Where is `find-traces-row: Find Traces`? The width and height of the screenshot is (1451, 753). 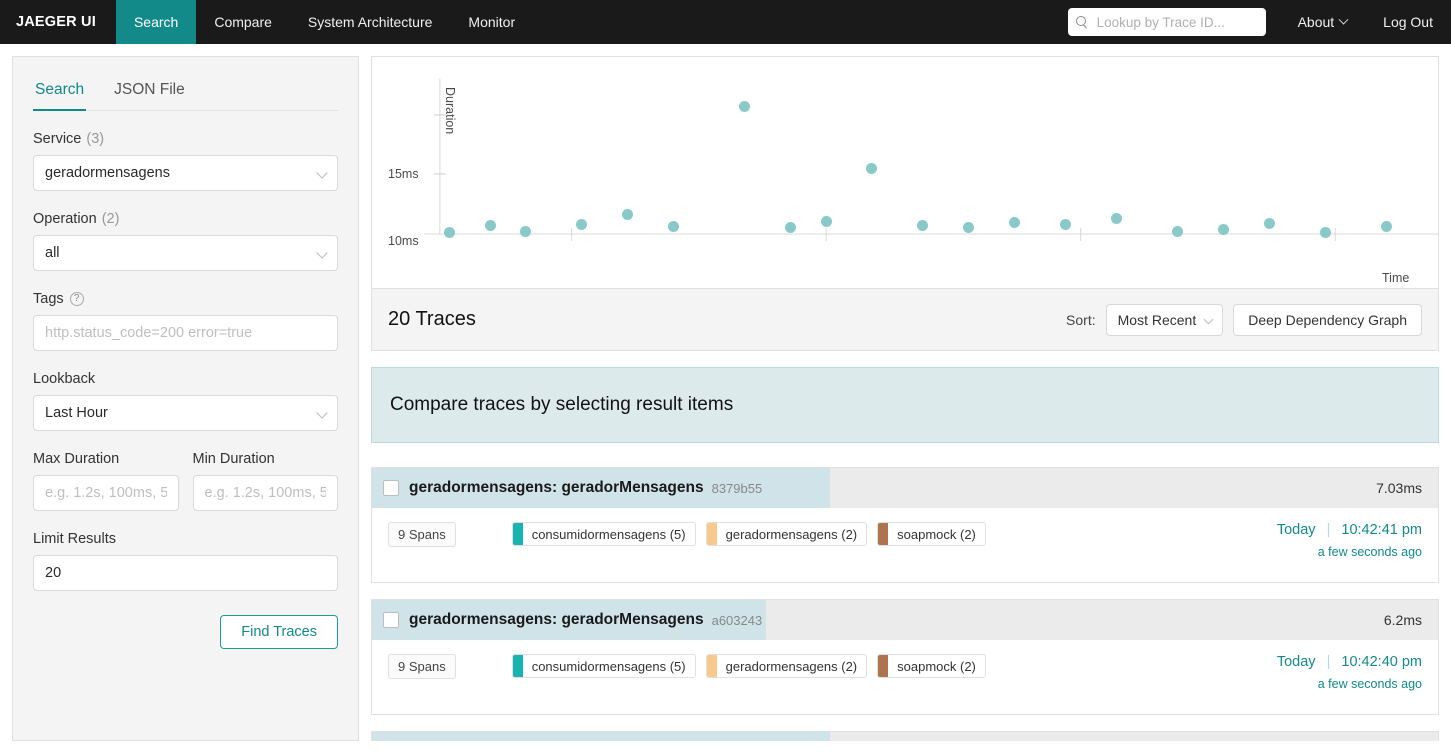 find-traces-row: Find Traces is located at coordinates (185, 632).